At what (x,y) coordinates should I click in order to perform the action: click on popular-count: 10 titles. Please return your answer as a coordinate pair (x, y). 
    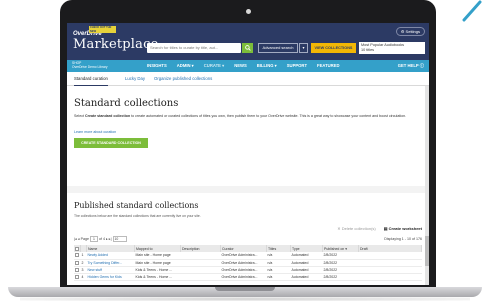
    Looking at the image, I should click on (368, 49).